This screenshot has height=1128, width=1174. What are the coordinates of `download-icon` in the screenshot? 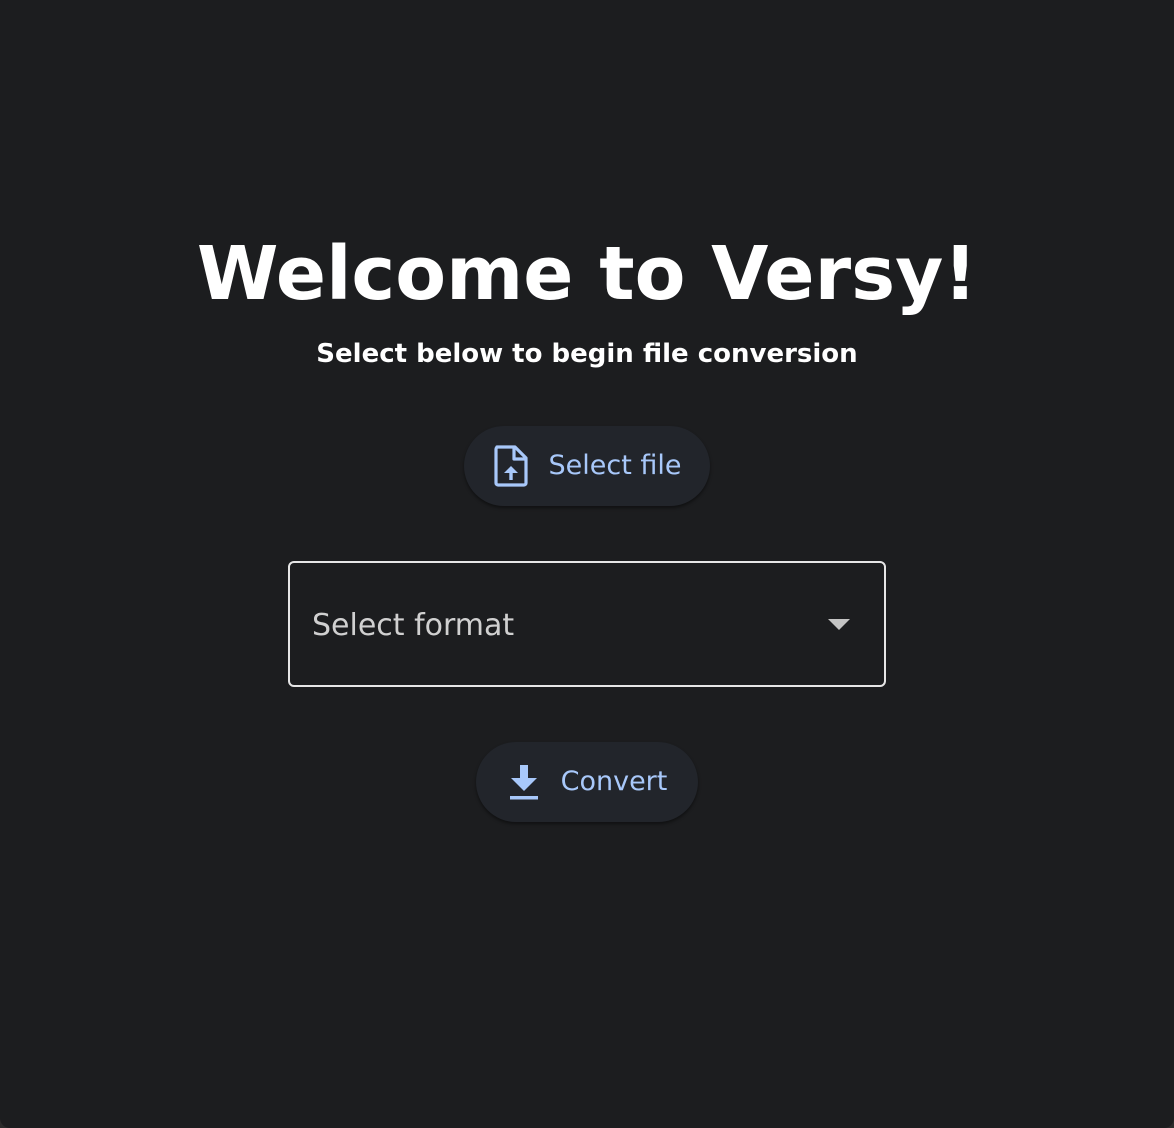 It's located at (524, 782).